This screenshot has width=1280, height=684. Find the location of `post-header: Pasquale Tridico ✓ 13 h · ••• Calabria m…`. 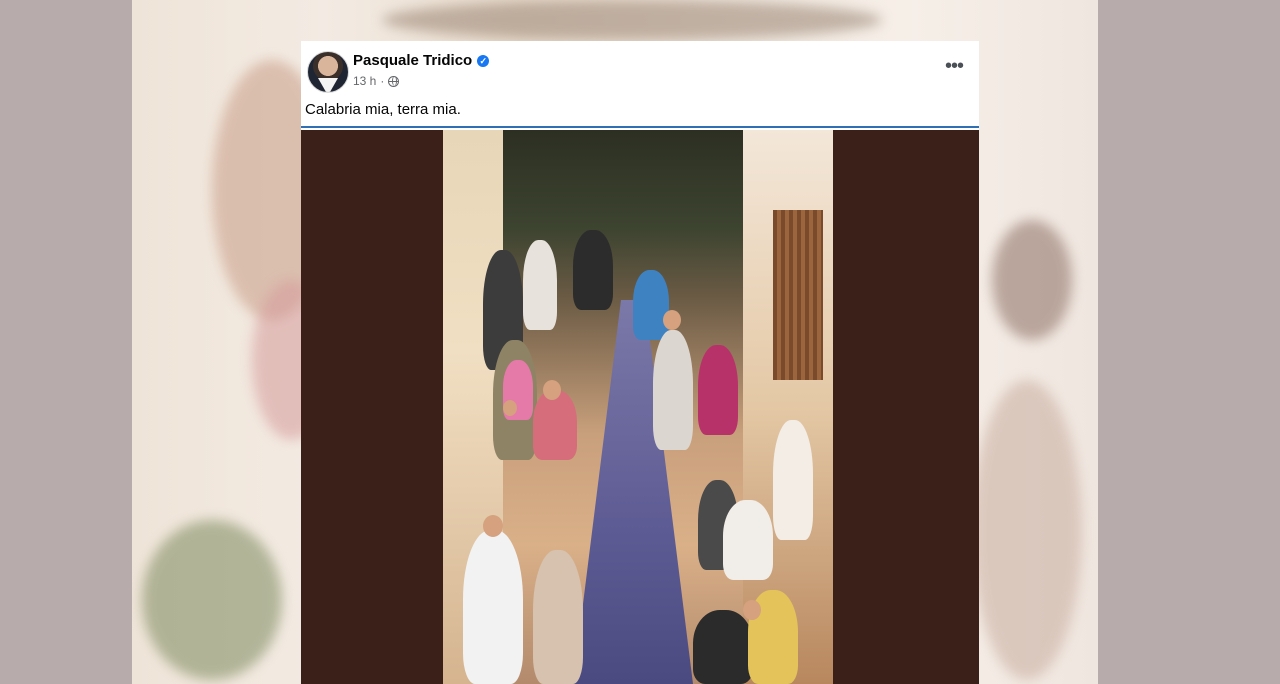

post-header: Pasquale Tridico ✓ 13 h · ••• Calabria m… is located at coordinates (640, 84).